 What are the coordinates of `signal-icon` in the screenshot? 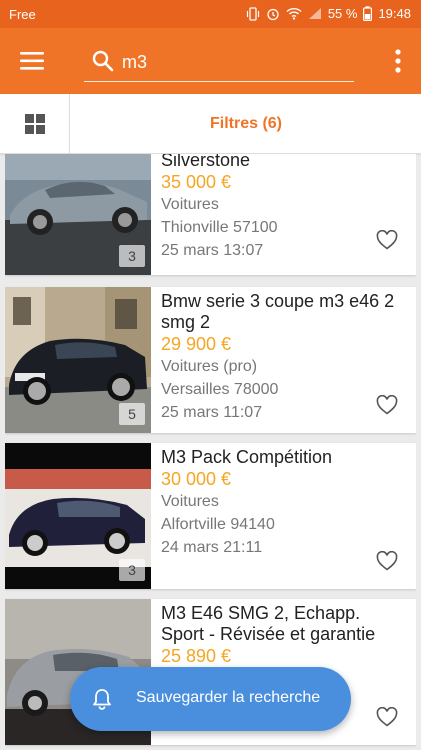 It's located at (314, 13).